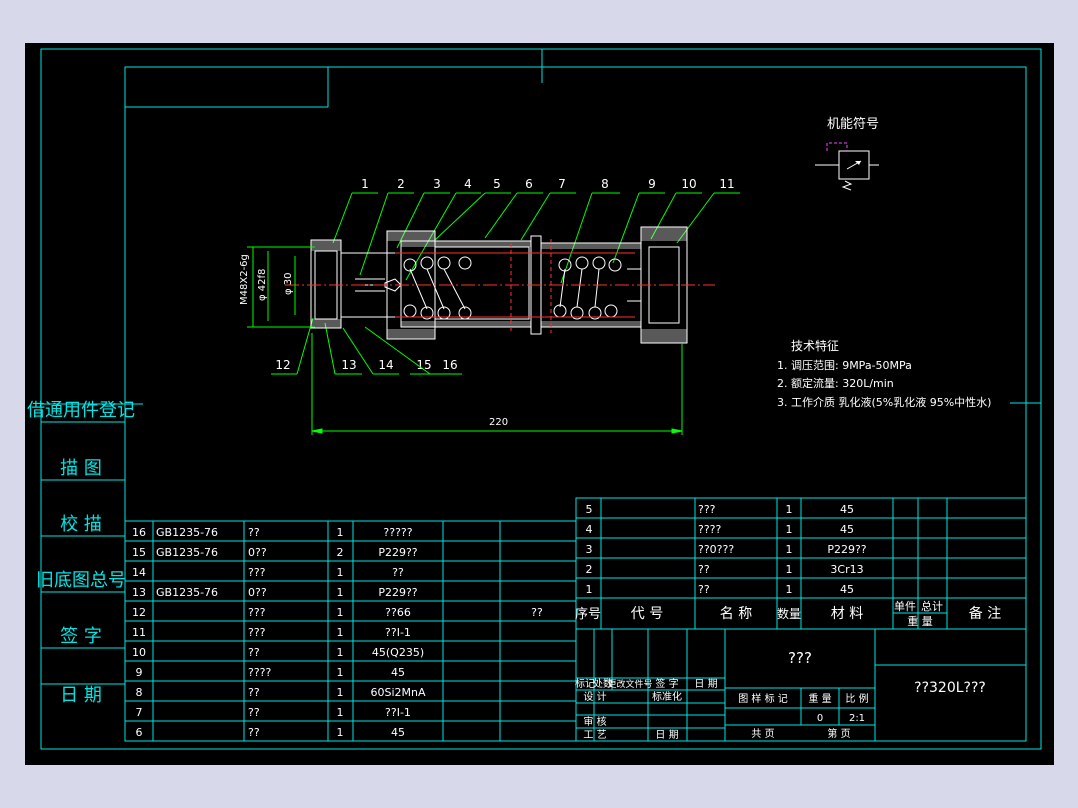 This screenshot has height=808, width=1078. What do you see at coordinates (847, 166) in the screenshot?
I see `valve-symbol` at bounding box center [847, 166].